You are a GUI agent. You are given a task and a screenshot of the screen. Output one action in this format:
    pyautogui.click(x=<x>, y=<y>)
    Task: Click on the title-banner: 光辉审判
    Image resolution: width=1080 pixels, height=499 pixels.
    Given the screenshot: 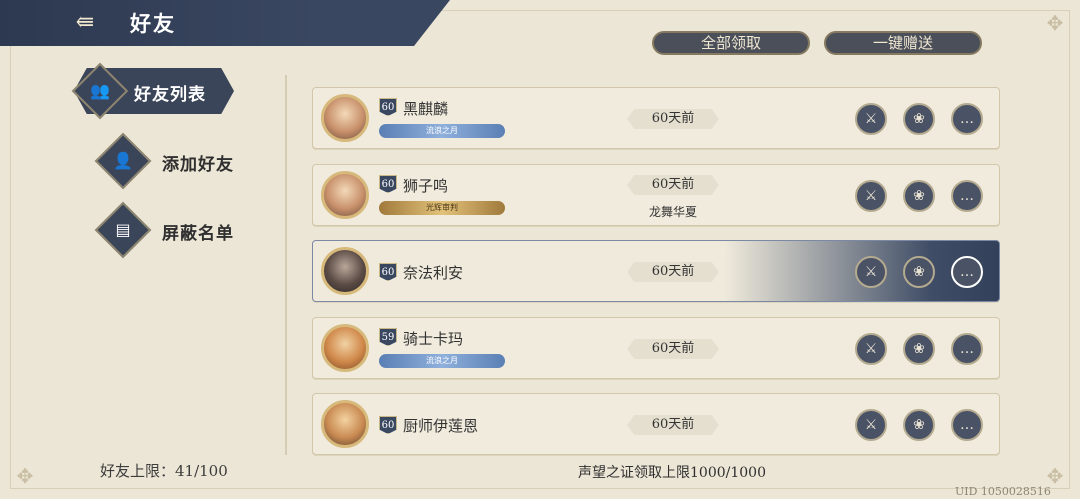 What is the action you would take?
    pyautogui.click(x=442, y=208)
    